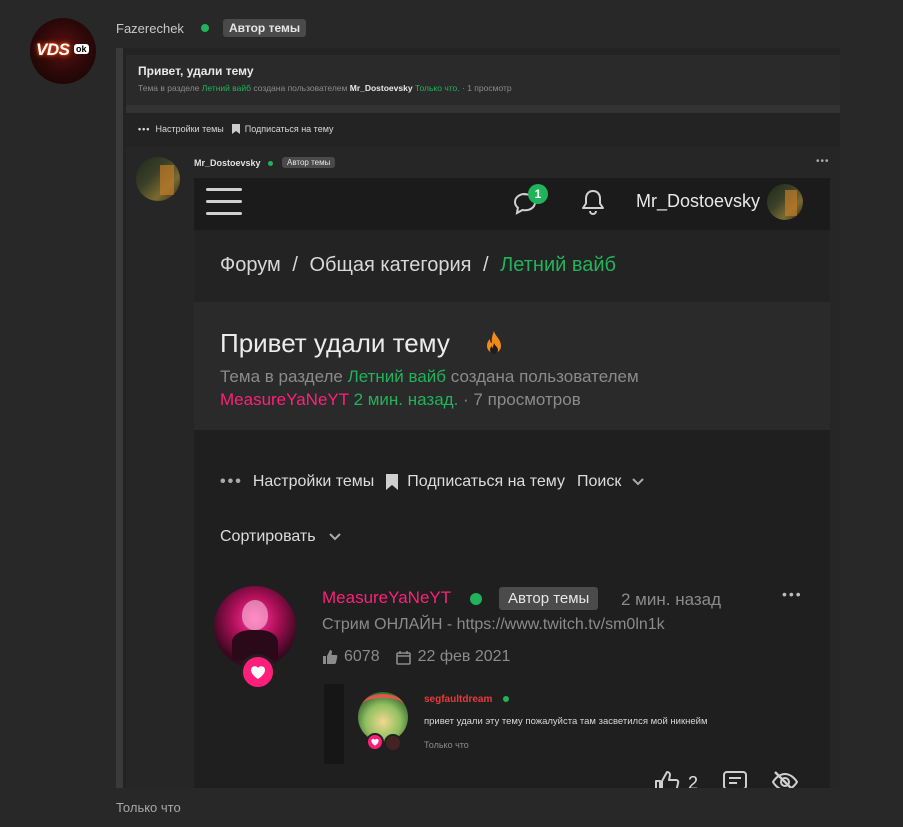  I want to click on screenshot-subscribe-link: Подписаться на тему, so click(486, 482).